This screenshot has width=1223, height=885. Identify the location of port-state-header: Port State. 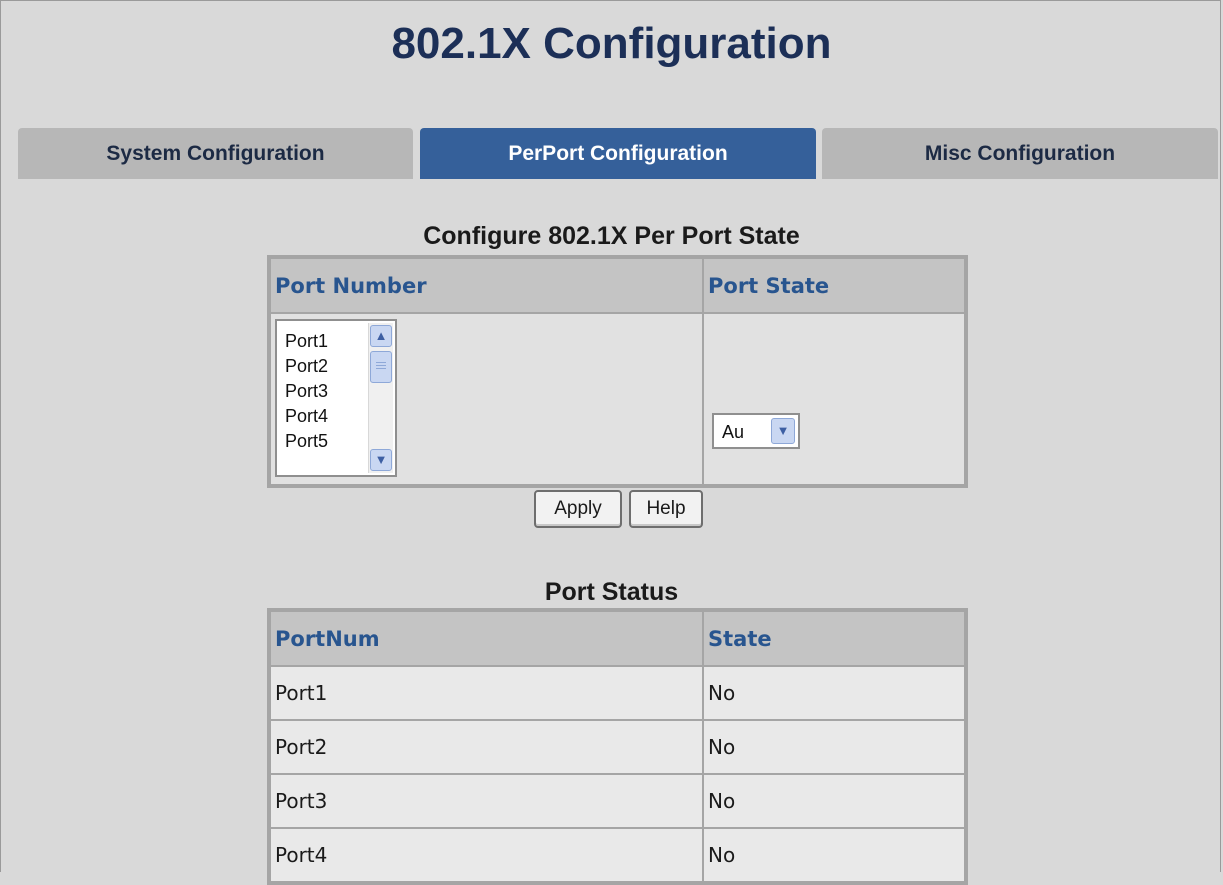
(834, 285).